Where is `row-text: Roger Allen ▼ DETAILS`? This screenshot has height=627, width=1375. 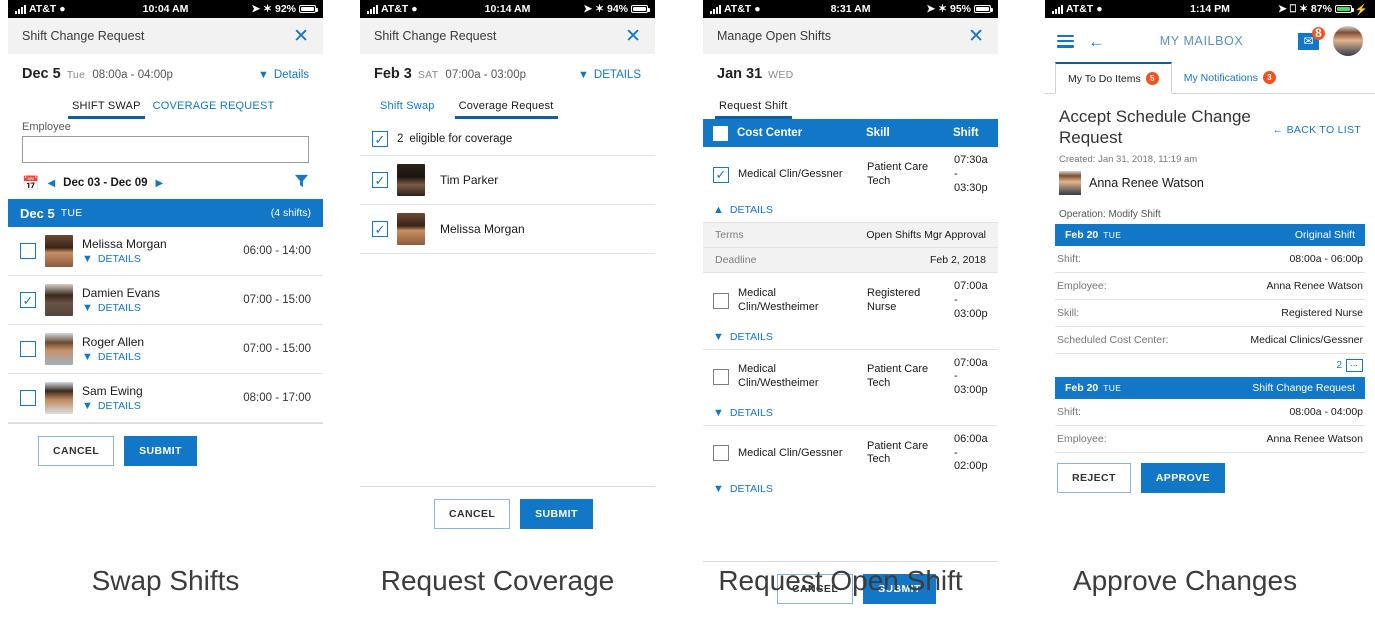
row-text: Roger Allen ▼ DETAILS is located at coordinates (113, 349).